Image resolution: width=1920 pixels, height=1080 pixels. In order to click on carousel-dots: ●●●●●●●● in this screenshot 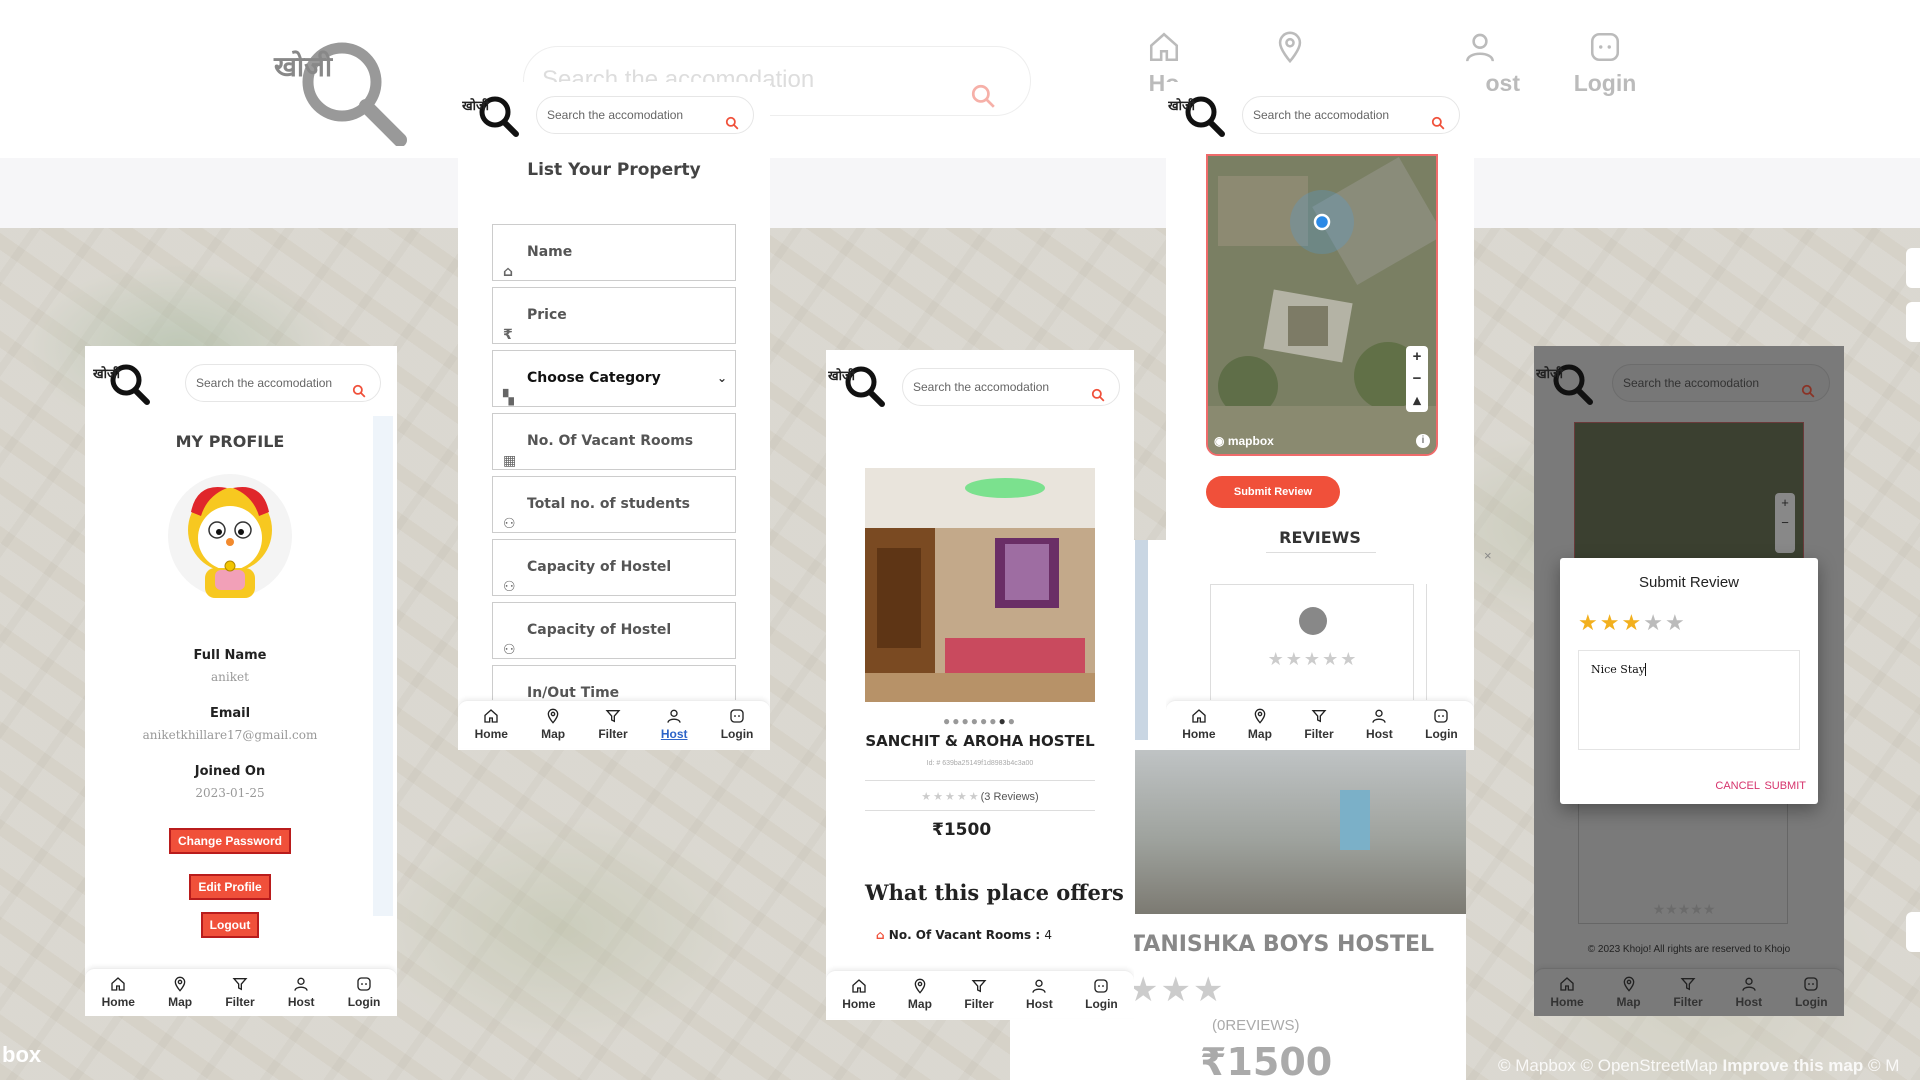, I will do `click(980, 721)`.